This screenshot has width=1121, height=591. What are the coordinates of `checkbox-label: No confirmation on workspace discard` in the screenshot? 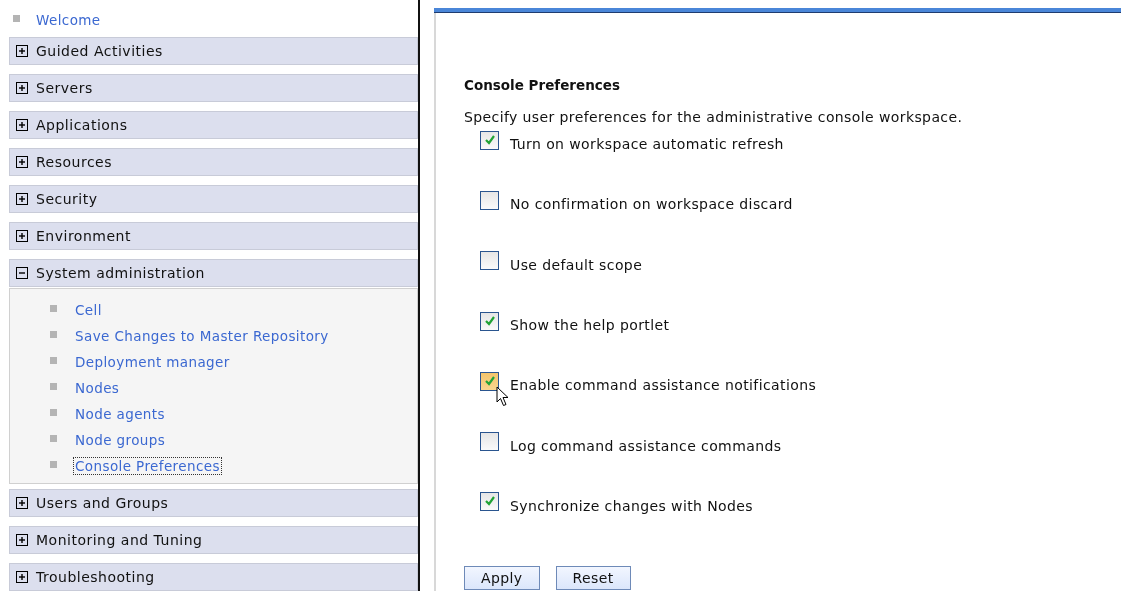 It's located at (651, 204).